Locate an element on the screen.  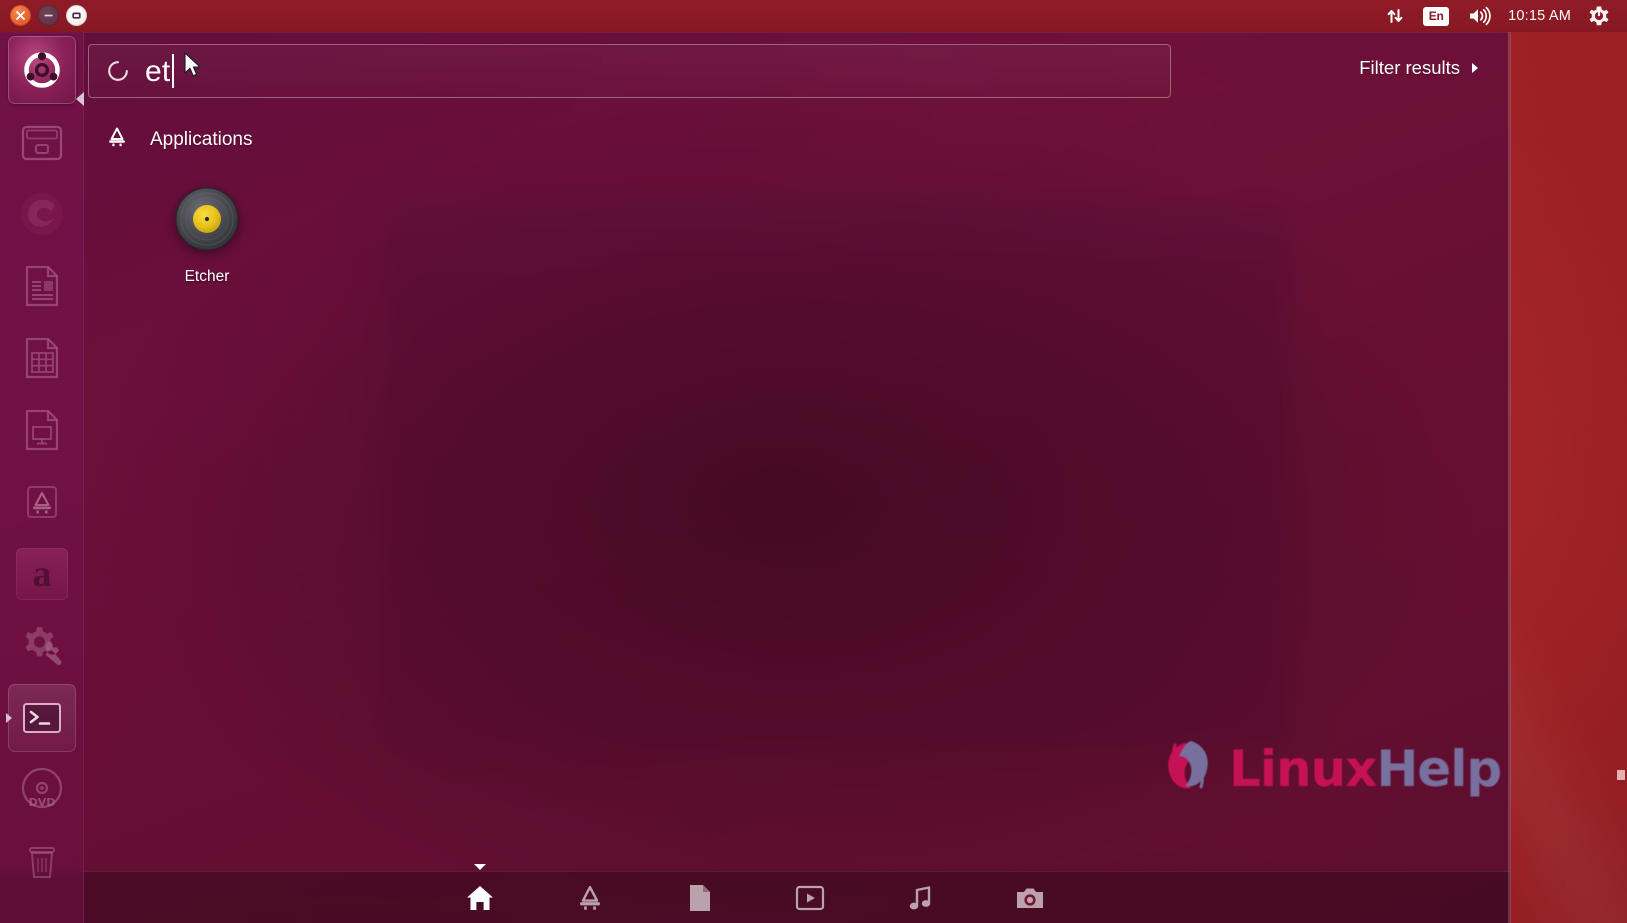
minimize-button is located at coordinates (48, 15).